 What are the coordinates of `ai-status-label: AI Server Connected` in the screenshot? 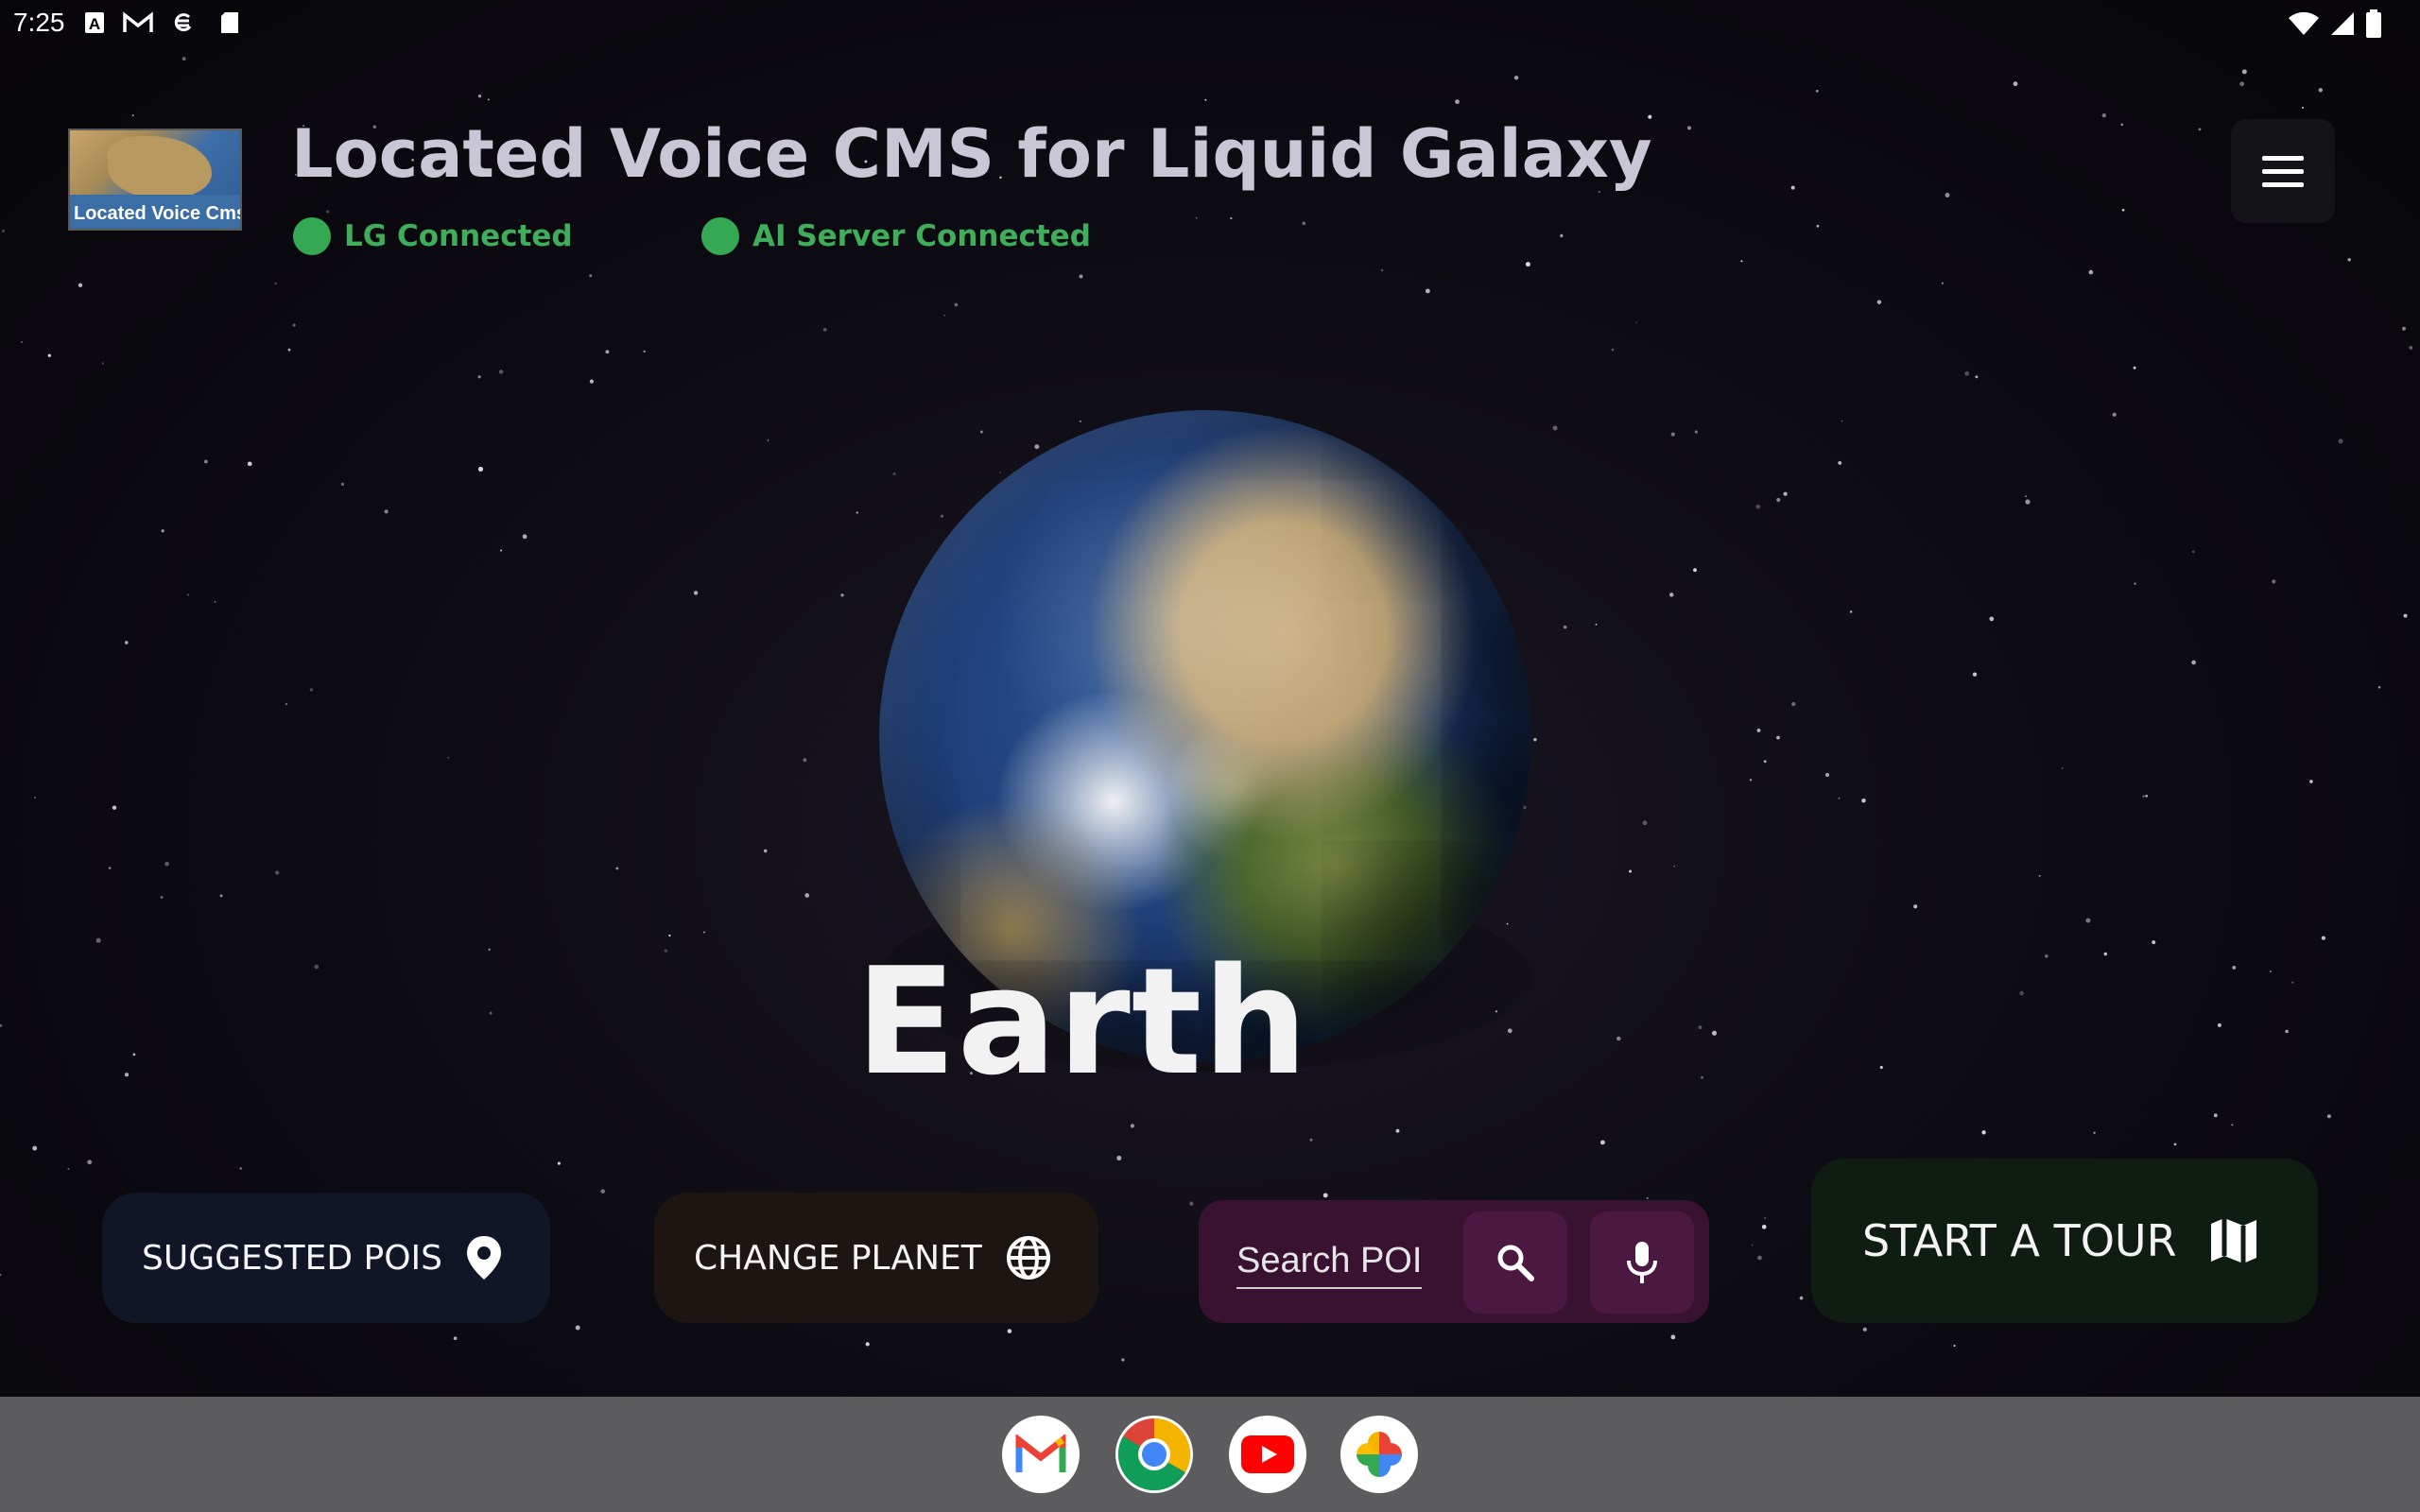 It's located at (921, 236).